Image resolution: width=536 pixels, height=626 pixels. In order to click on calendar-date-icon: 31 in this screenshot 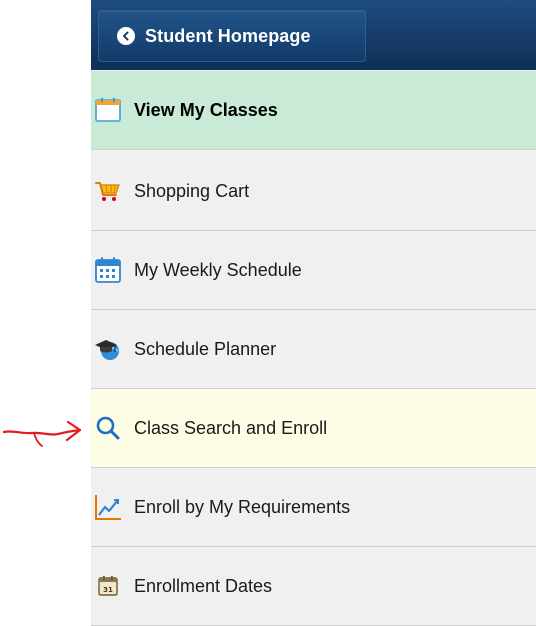, I will do `click(108, 586)`.